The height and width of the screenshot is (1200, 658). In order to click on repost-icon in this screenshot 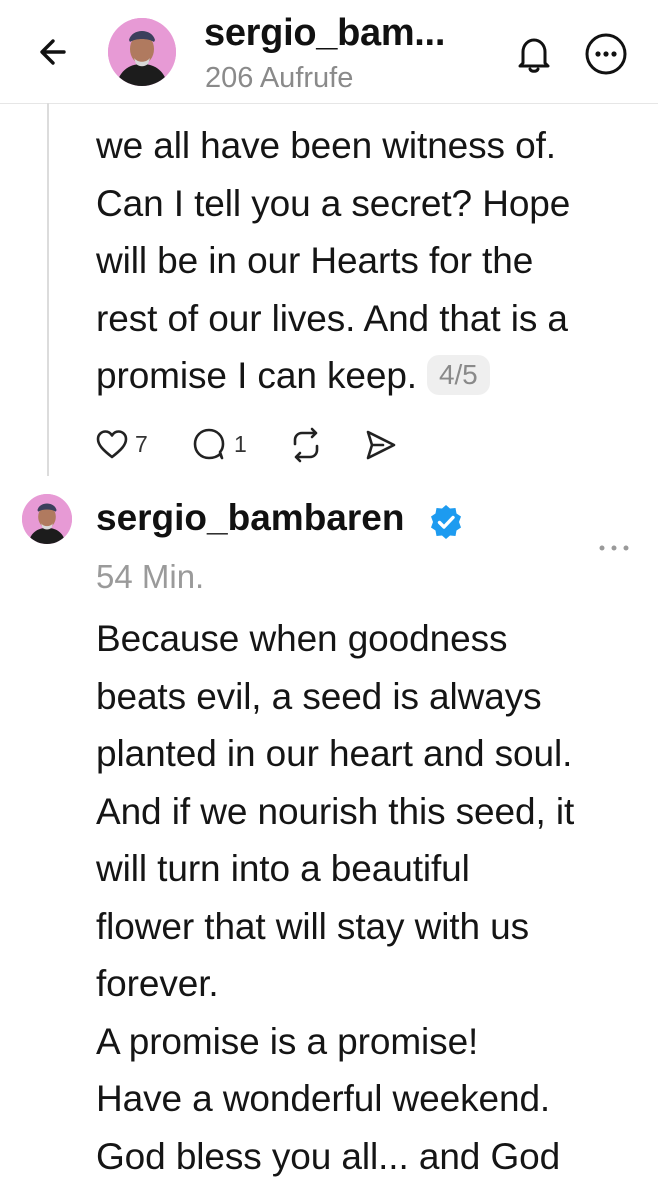, I will do `click(306, 445)`.